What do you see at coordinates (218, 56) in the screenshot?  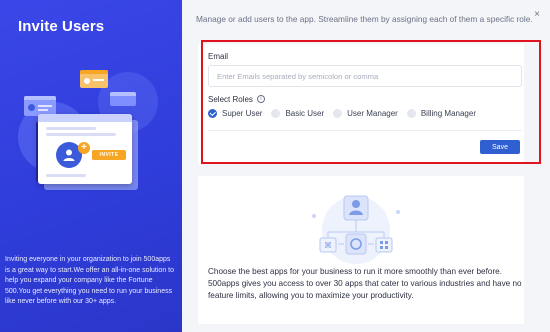 I see `email-label: Email` at bounding box center [218, 56].